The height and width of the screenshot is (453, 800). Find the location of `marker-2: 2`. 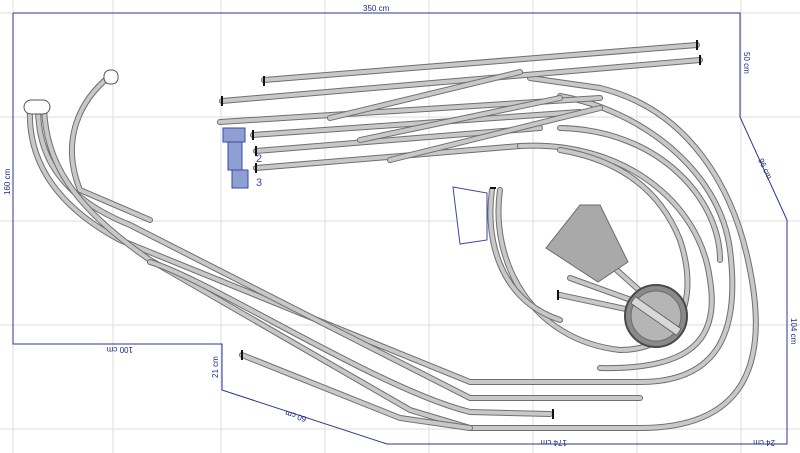

marker-2: 2 is located at coordinates (259, 159).